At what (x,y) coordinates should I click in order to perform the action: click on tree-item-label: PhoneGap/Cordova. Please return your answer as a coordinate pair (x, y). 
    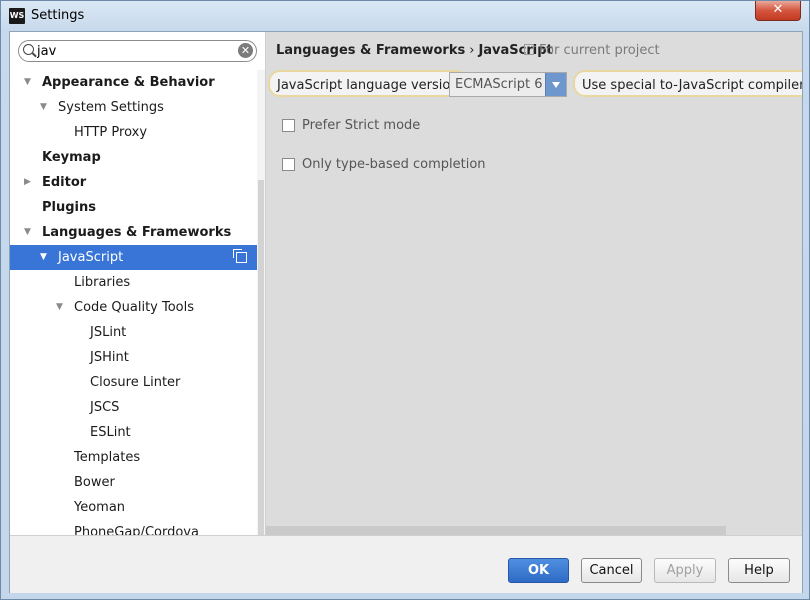
    Looking at the image, I should click on (136, 530).